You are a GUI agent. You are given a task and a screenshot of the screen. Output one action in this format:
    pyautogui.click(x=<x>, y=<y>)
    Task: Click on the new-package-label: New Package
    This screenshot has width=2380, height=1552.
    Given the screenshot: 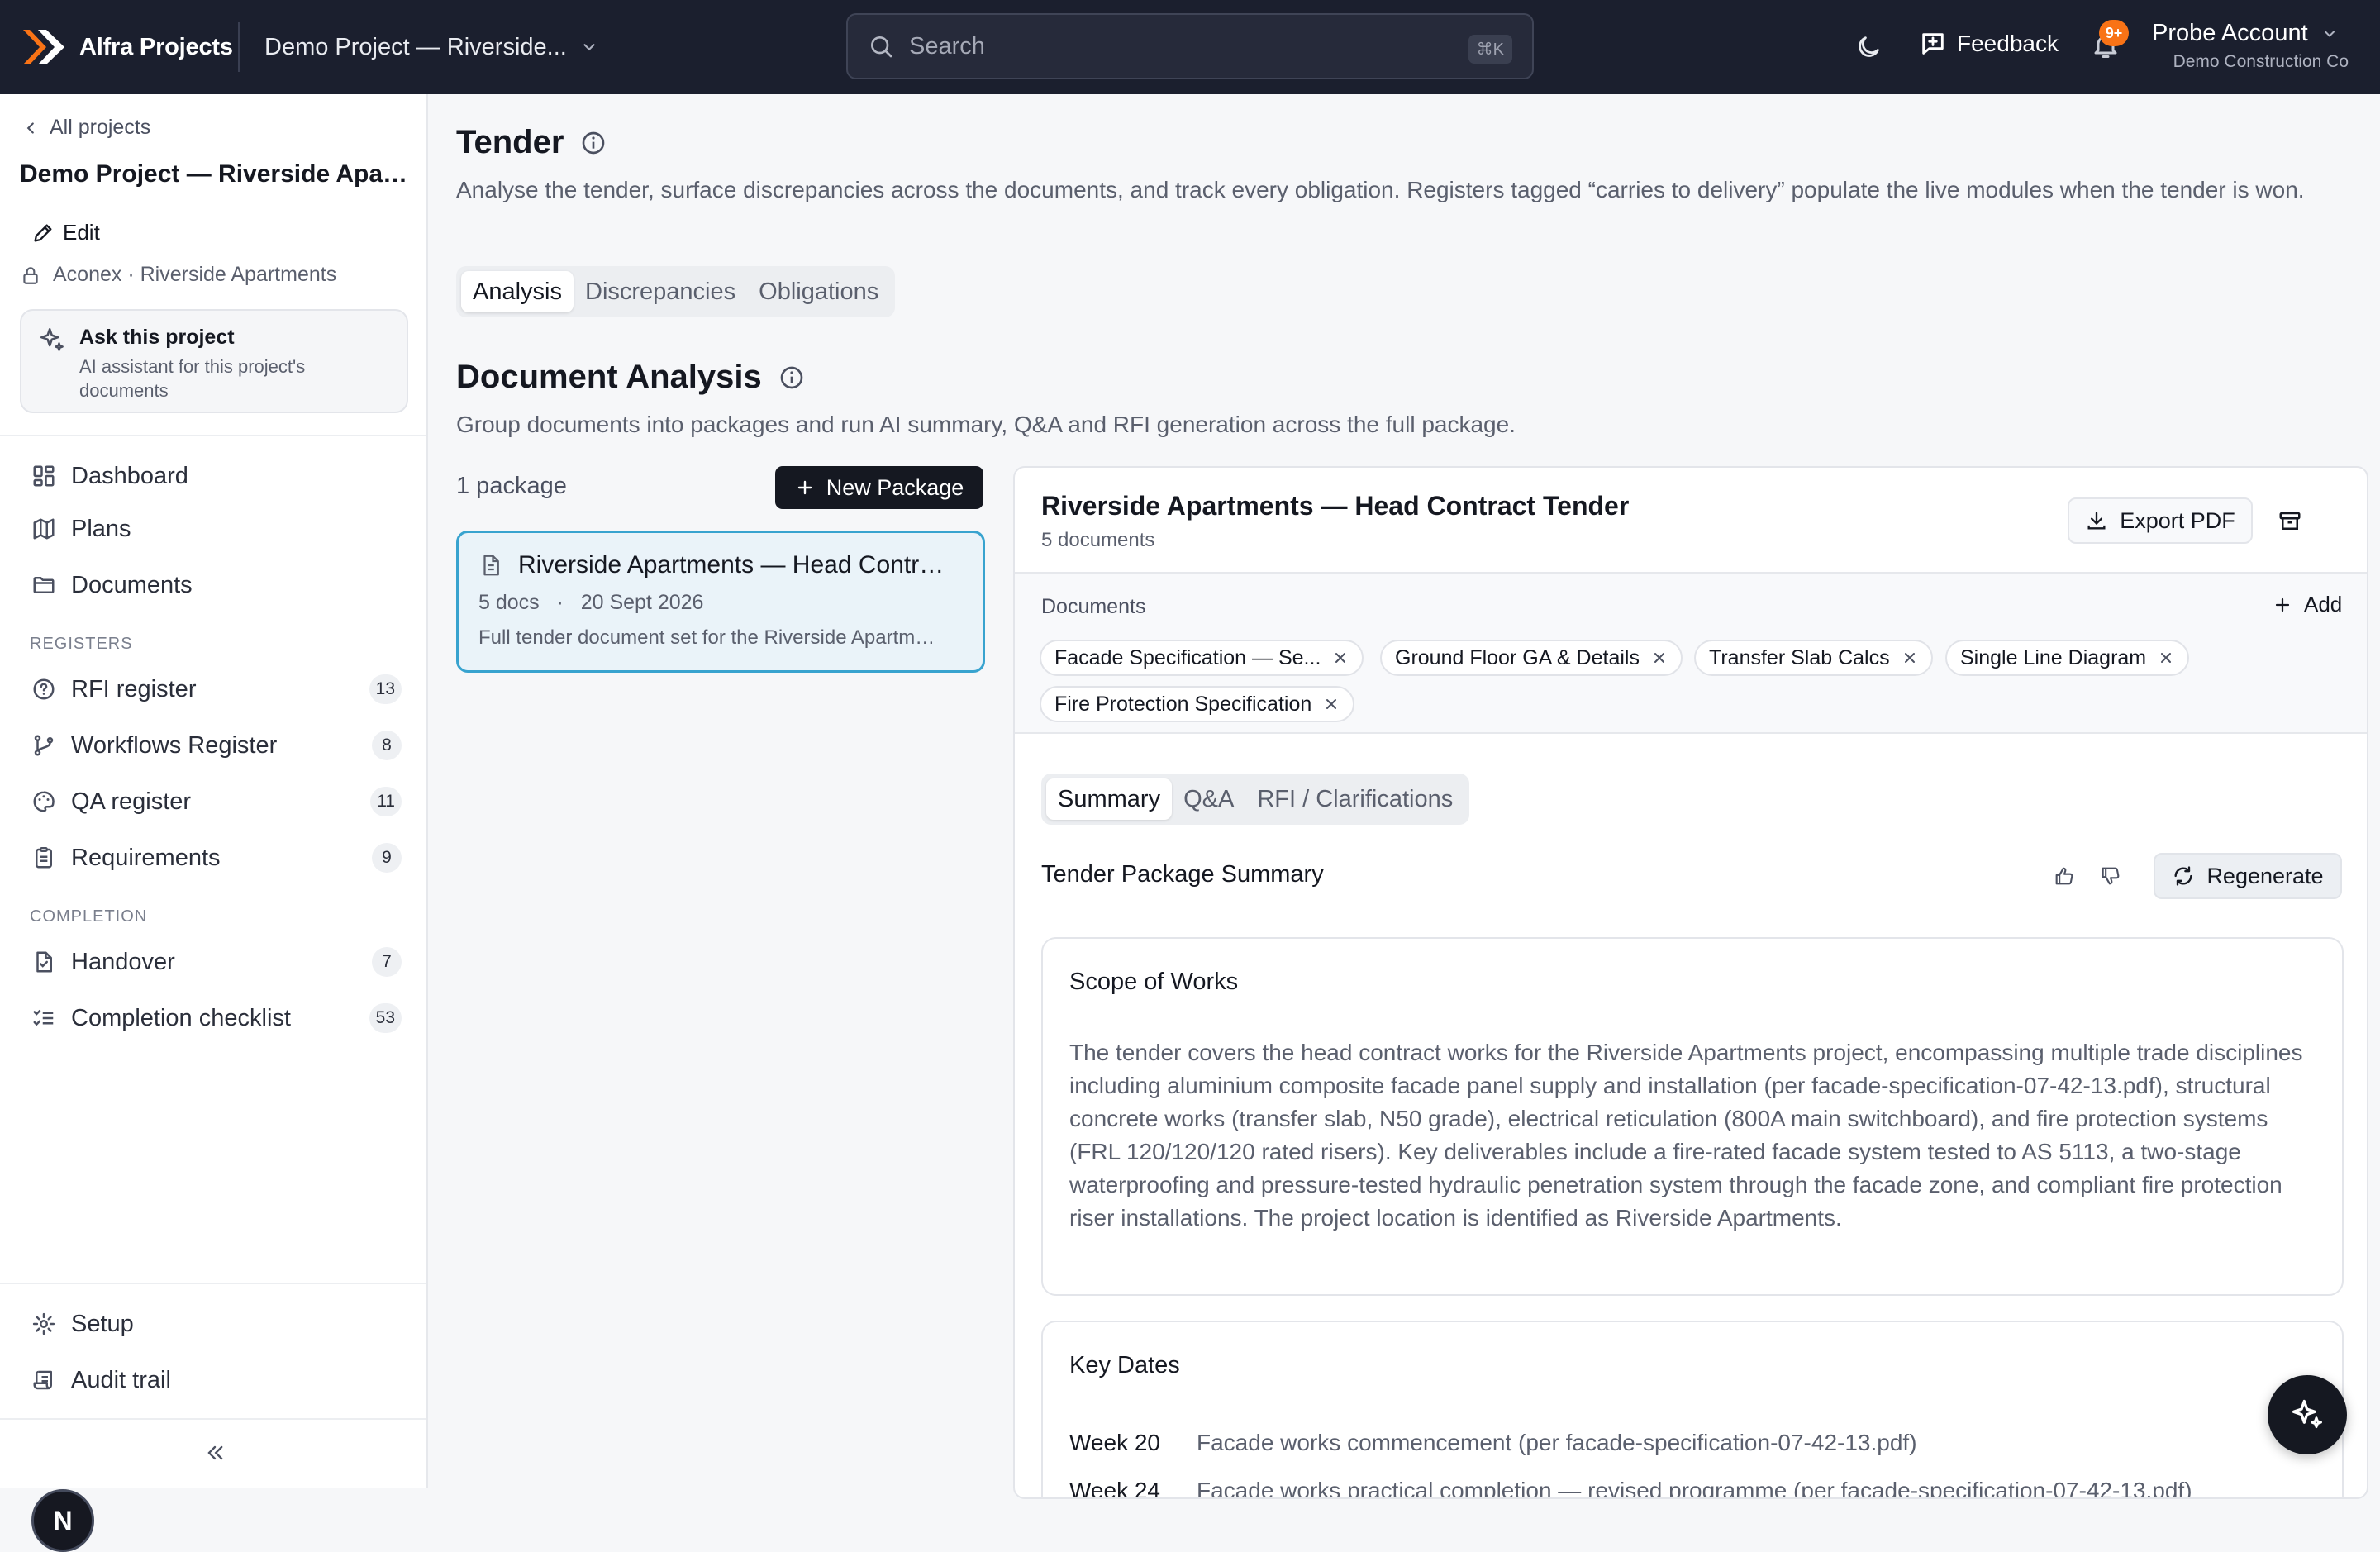 What is the action you would take?
    pyautogui.click(x=895, y=487)
    